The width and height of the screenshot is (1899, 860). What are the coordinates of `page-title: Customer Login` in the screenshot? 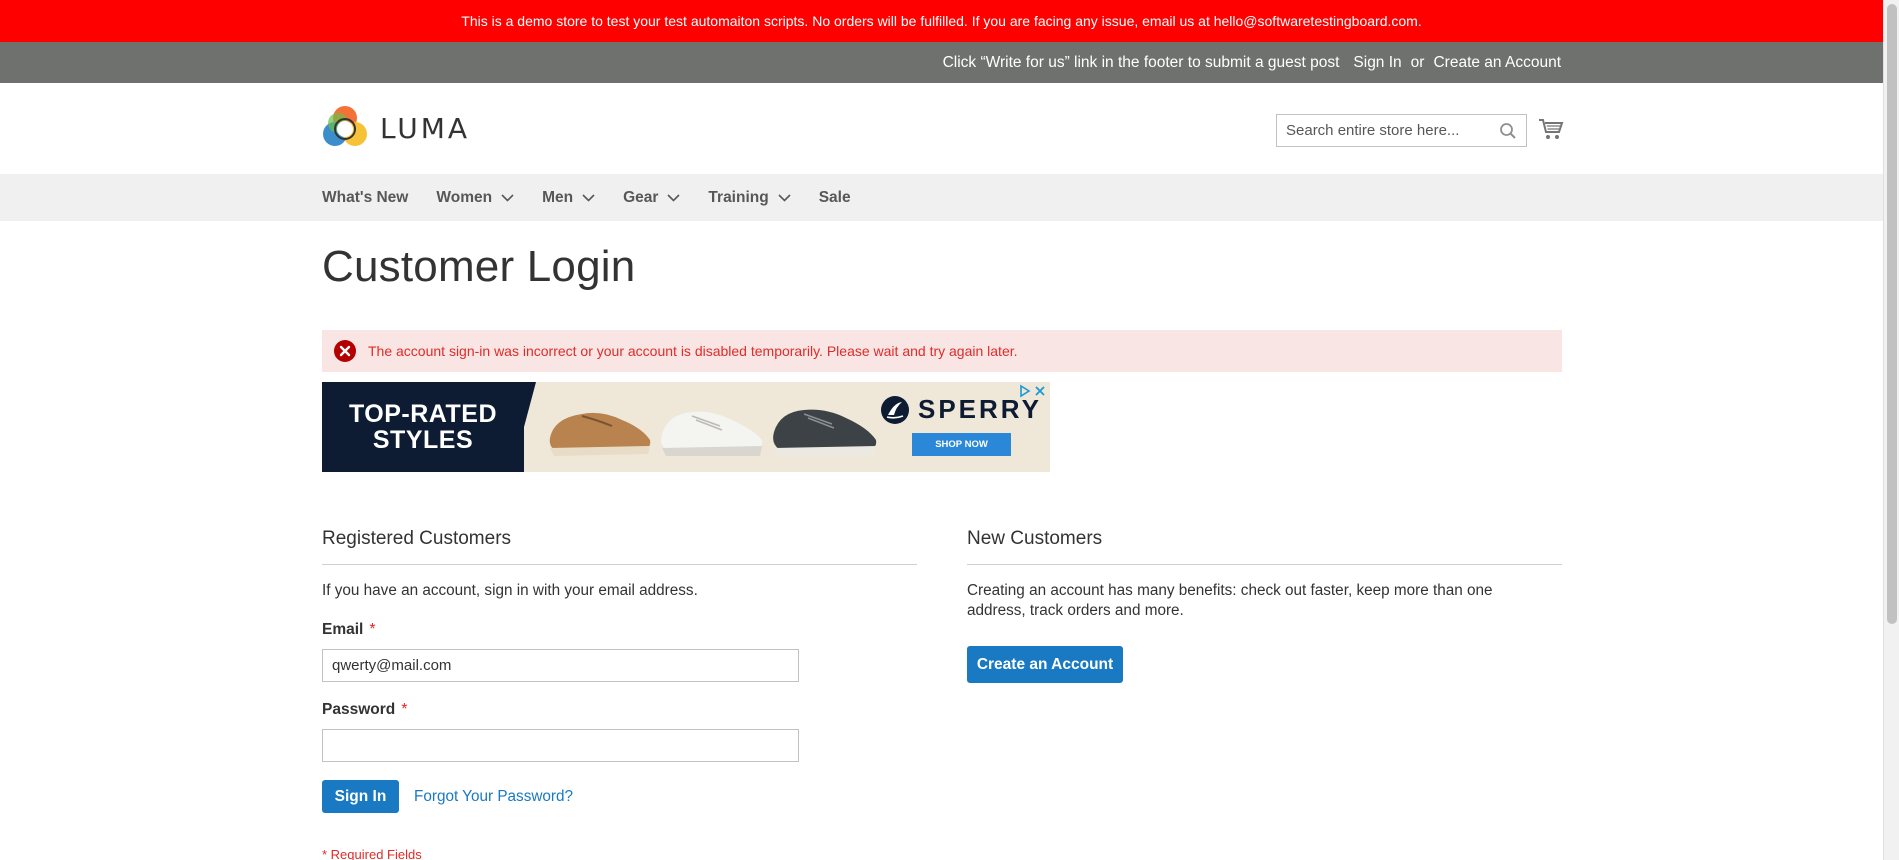 It's located at (479, 266).